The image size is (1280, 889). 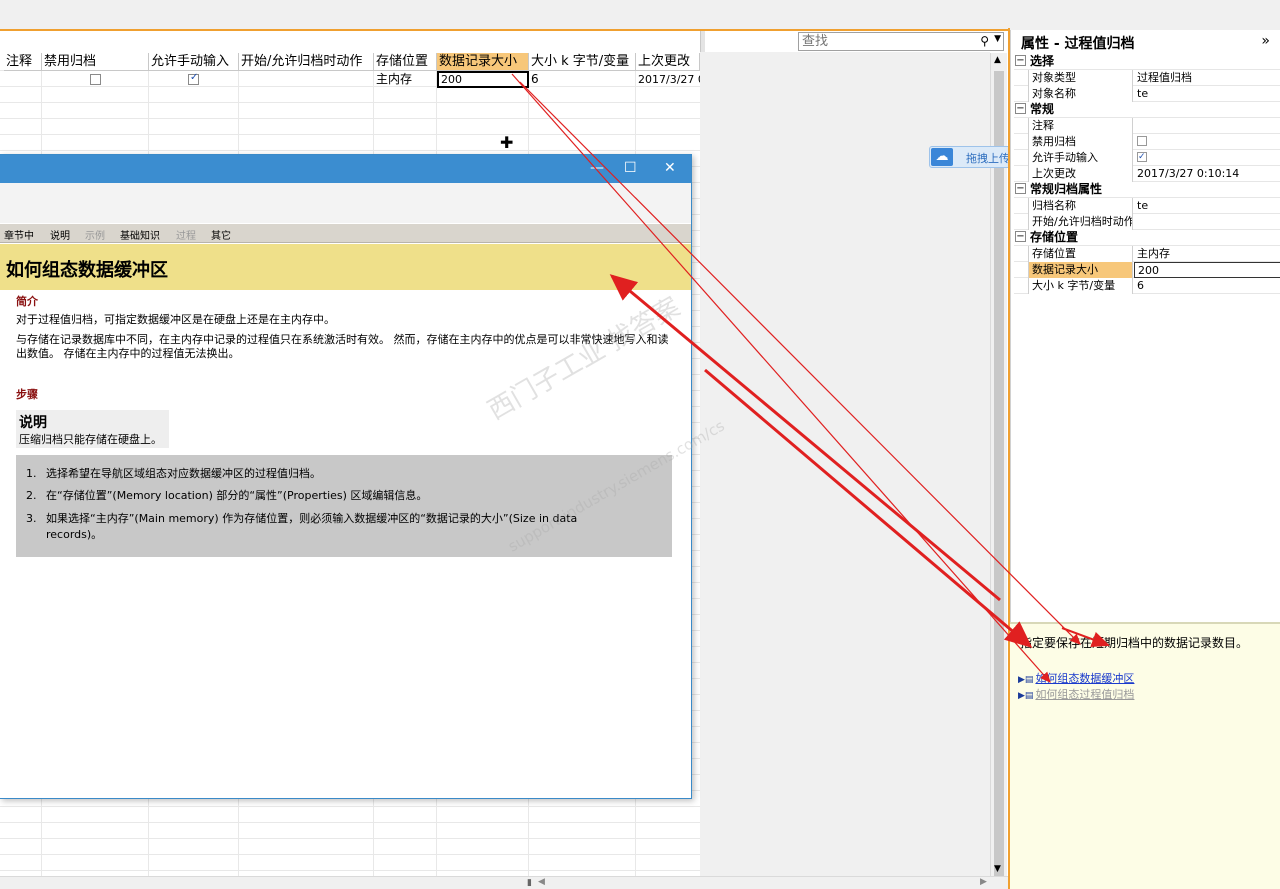 What do you see at coordinates (942, 157) in the screenshot?
I see `cloud-icon: ☁` at bounding box center [942, 157].